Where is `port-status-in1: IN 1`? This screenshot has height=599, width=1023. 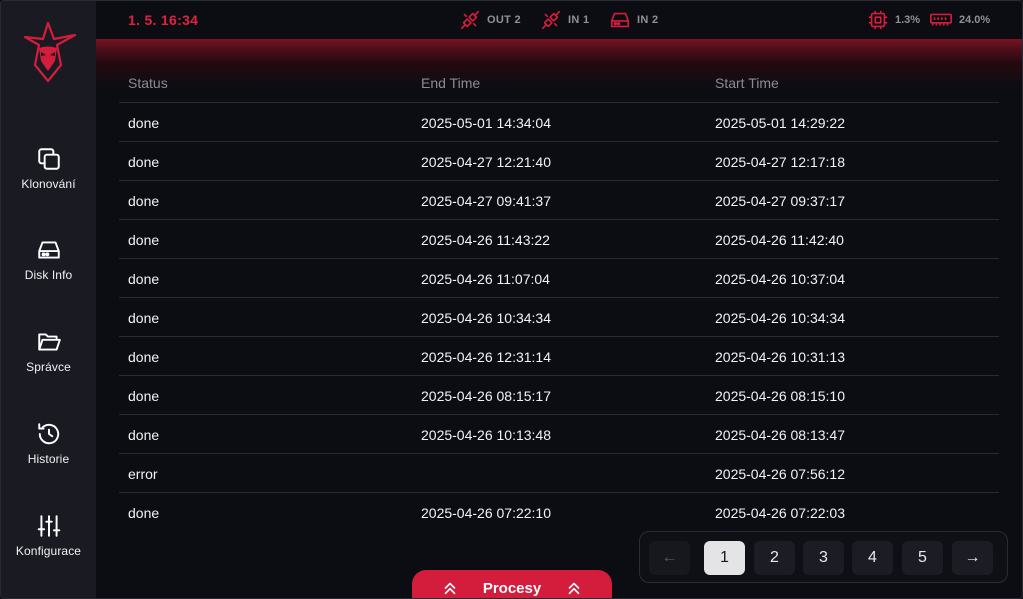 port-status-in1: IN 1 is located at coordinates (564, 20).